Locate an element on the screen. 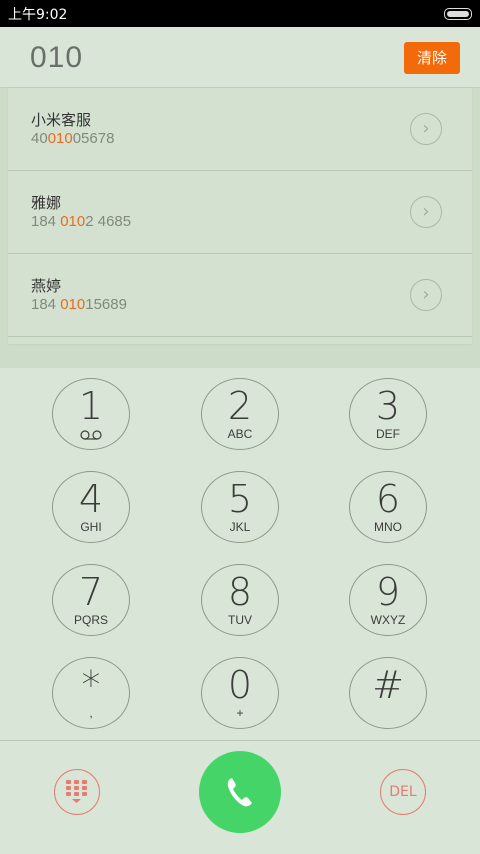  key-star: * , is located at coordinates (91, 693).